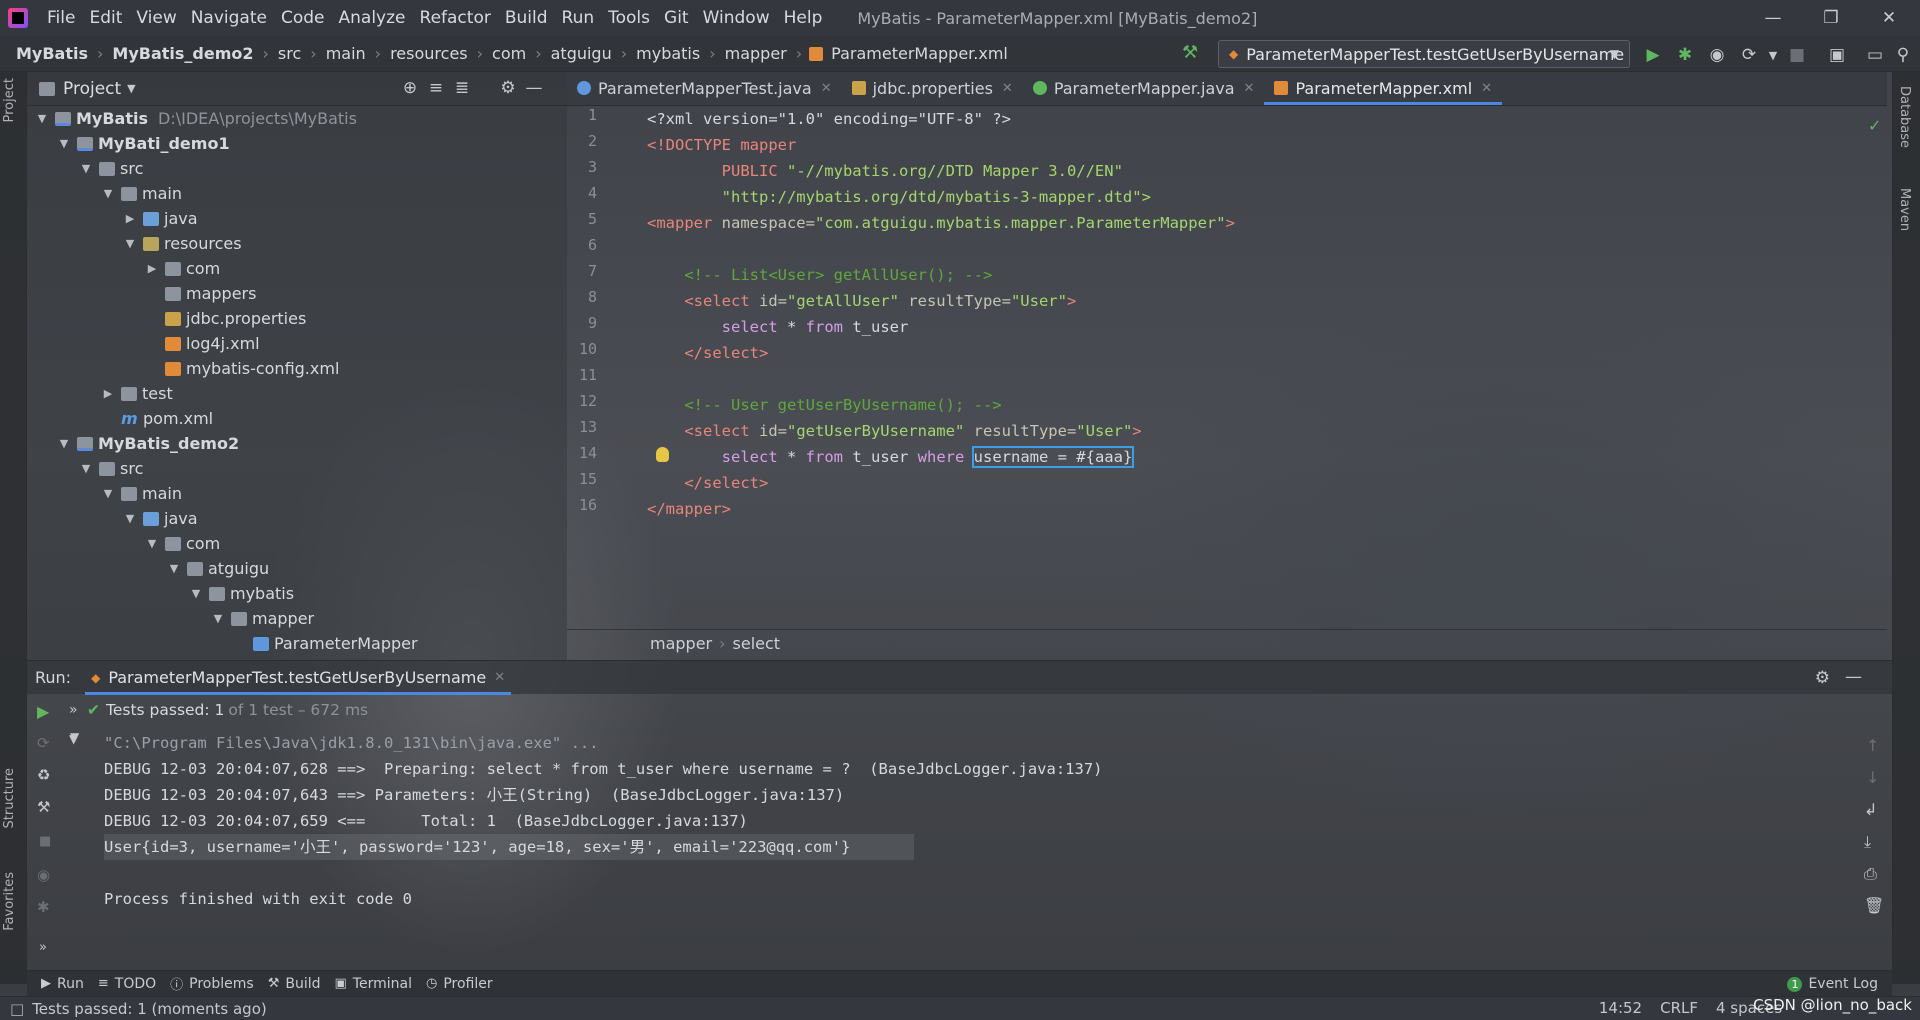 This screenshot has height=1020, width=1920. Describe the element at coordinates (131, 88) in the screenshot. I see `chevron-down-icon: ▼` at that location.